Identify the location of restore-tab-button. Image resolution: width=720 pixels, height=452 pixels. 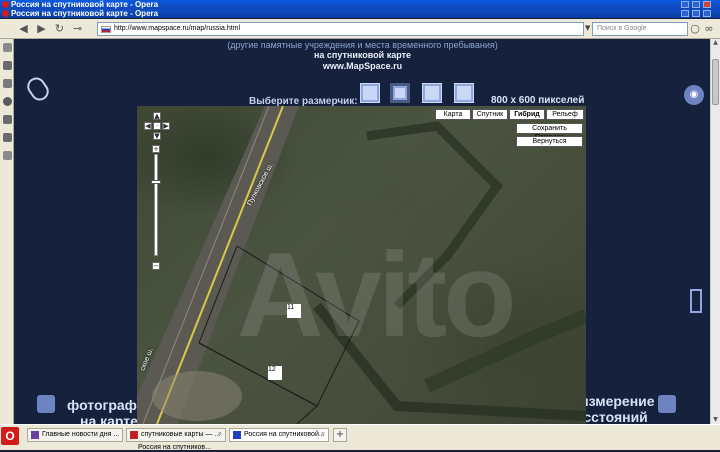
(696, 13).